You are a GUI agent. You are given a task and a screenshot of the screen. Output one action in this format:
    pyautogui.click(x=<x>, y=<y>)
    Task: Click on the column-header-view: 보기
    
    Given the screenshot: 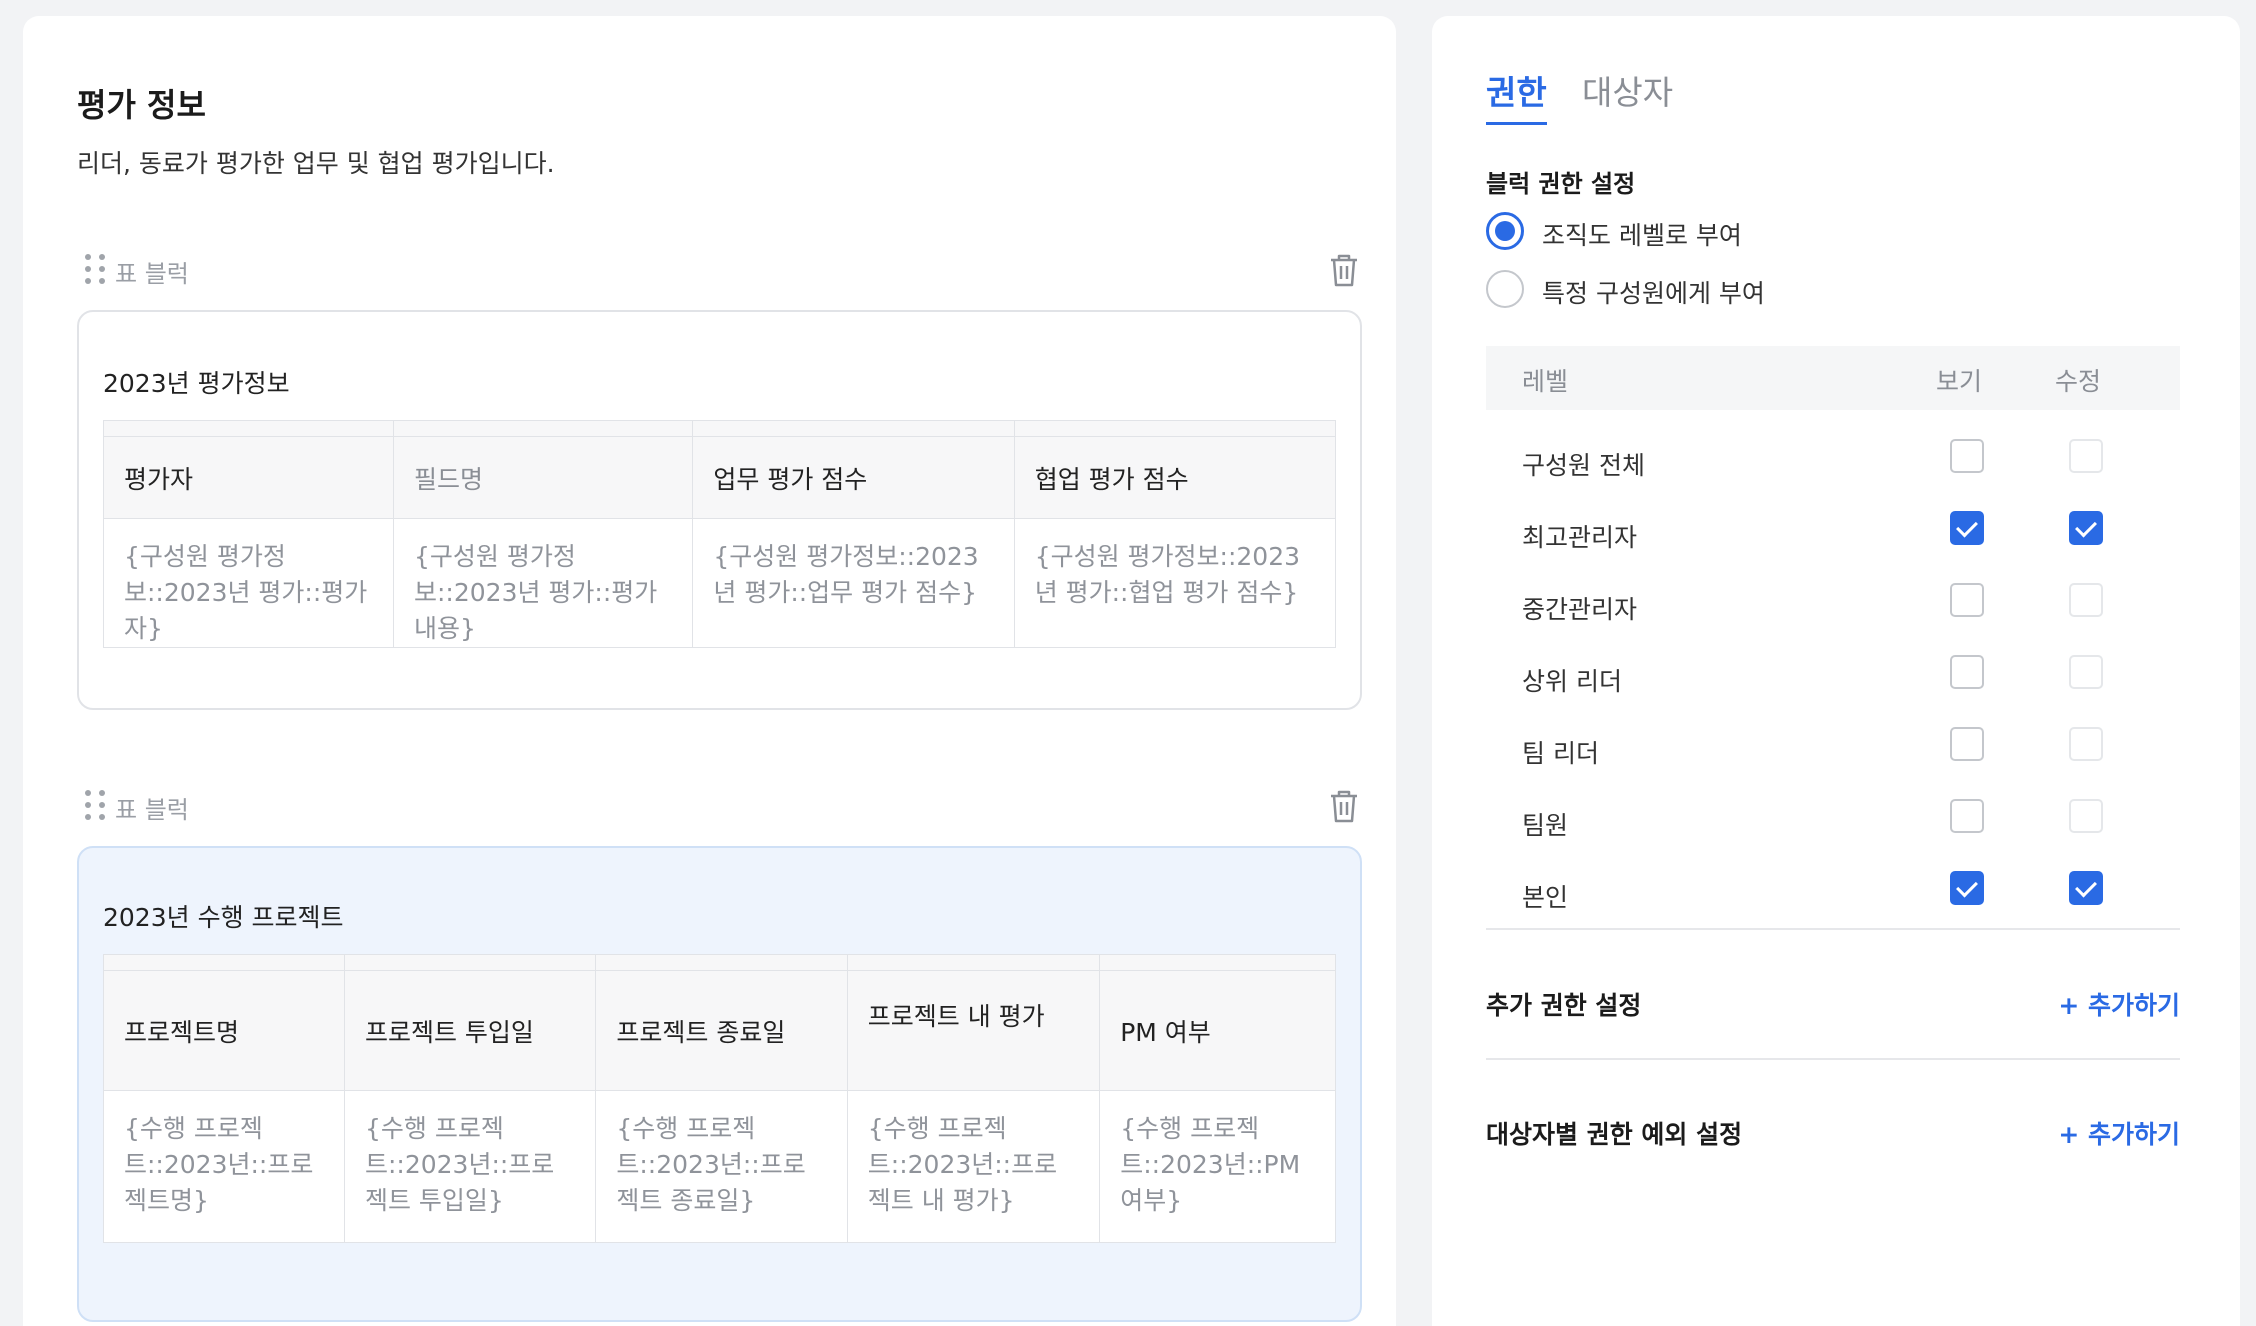 What is the action you would take?
    pyautogui.click(x=1959, y=381)
    